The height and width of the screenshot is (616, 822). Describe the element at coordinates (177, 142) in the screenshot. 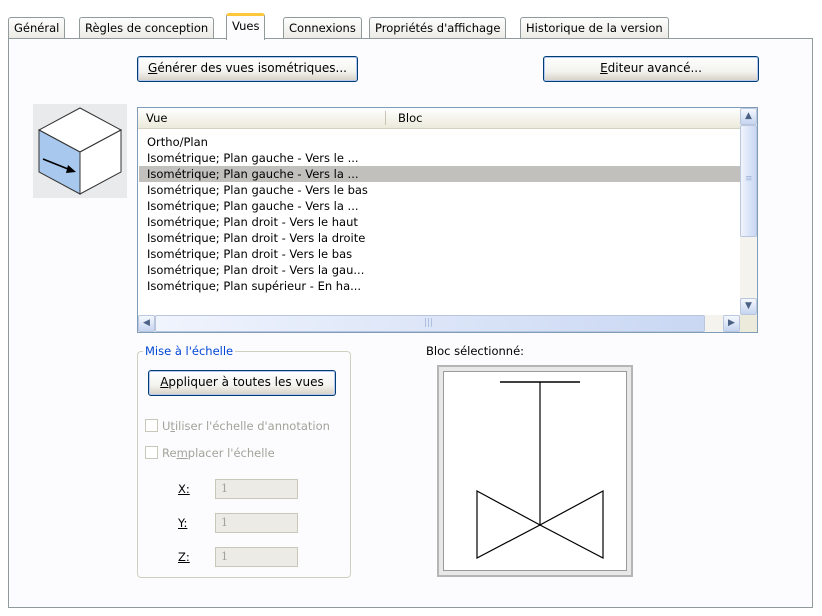

I see `list-item: Ortho/Plan` at that location.